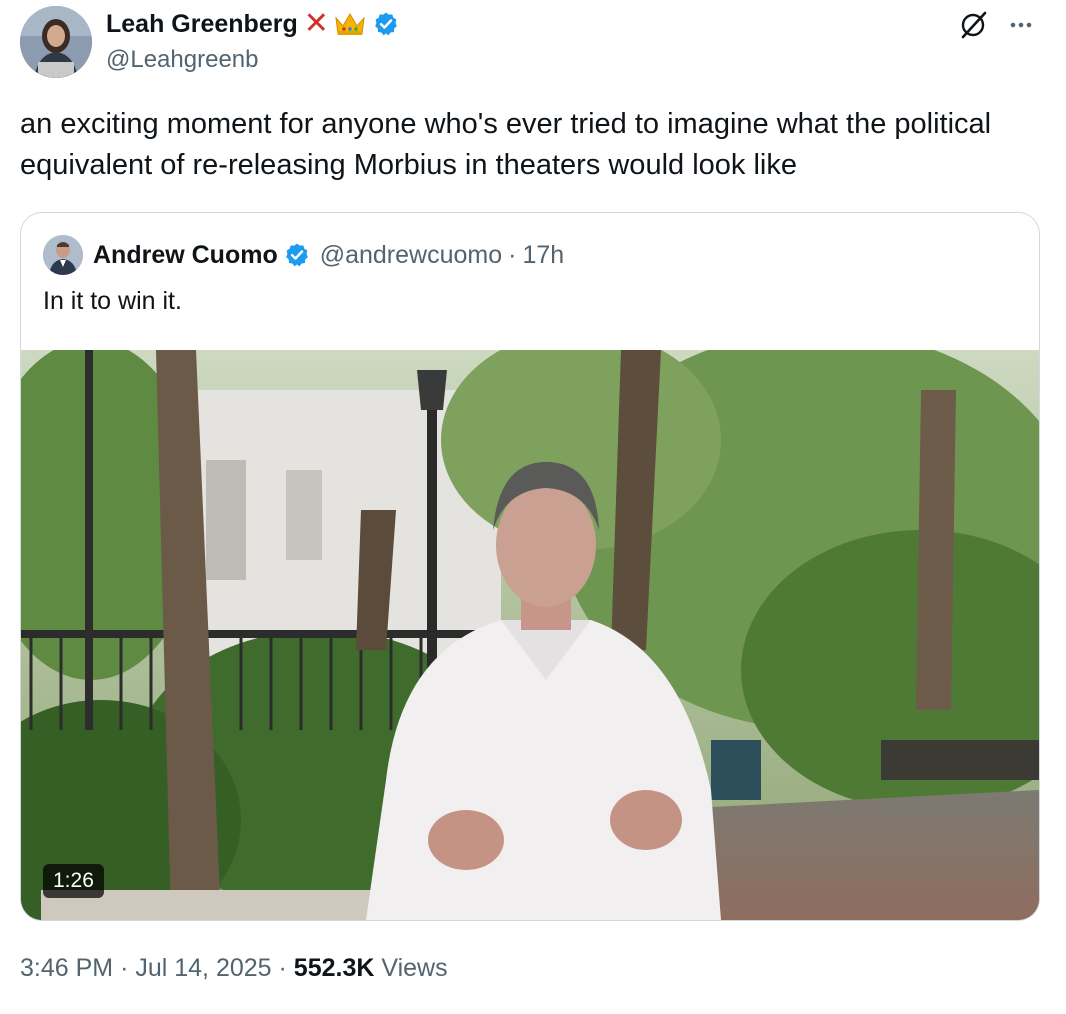  I want to click on author-avatar-image, so click(56, 42).